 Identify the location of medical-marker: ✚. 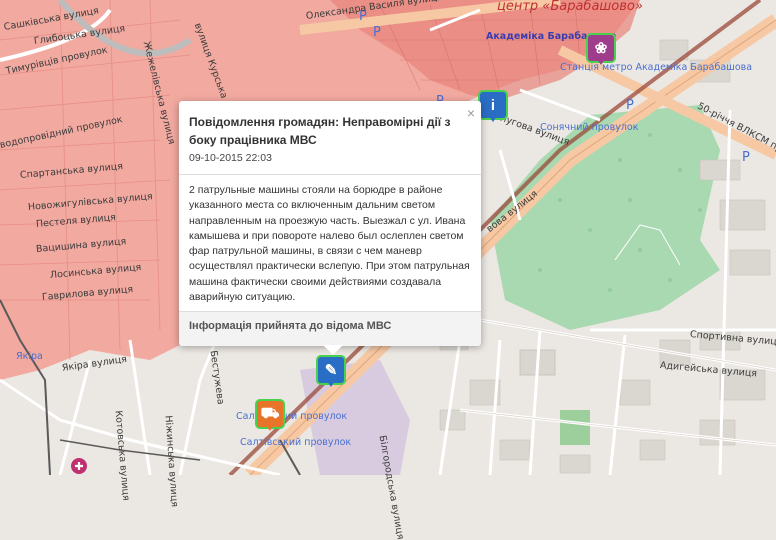
(79, 466).